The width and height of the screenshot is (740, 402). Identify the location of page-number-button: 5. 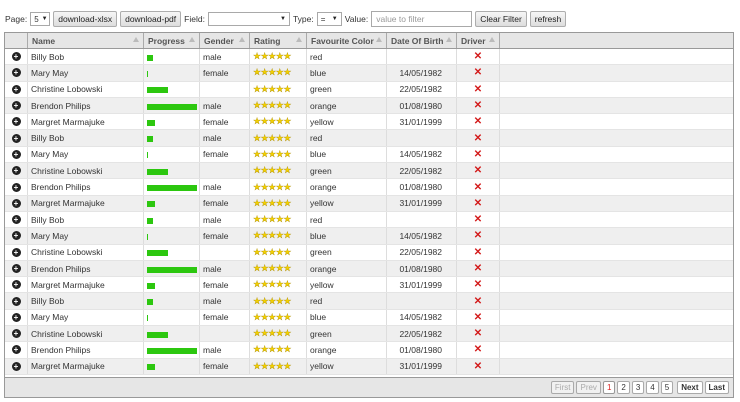
(667, 387).